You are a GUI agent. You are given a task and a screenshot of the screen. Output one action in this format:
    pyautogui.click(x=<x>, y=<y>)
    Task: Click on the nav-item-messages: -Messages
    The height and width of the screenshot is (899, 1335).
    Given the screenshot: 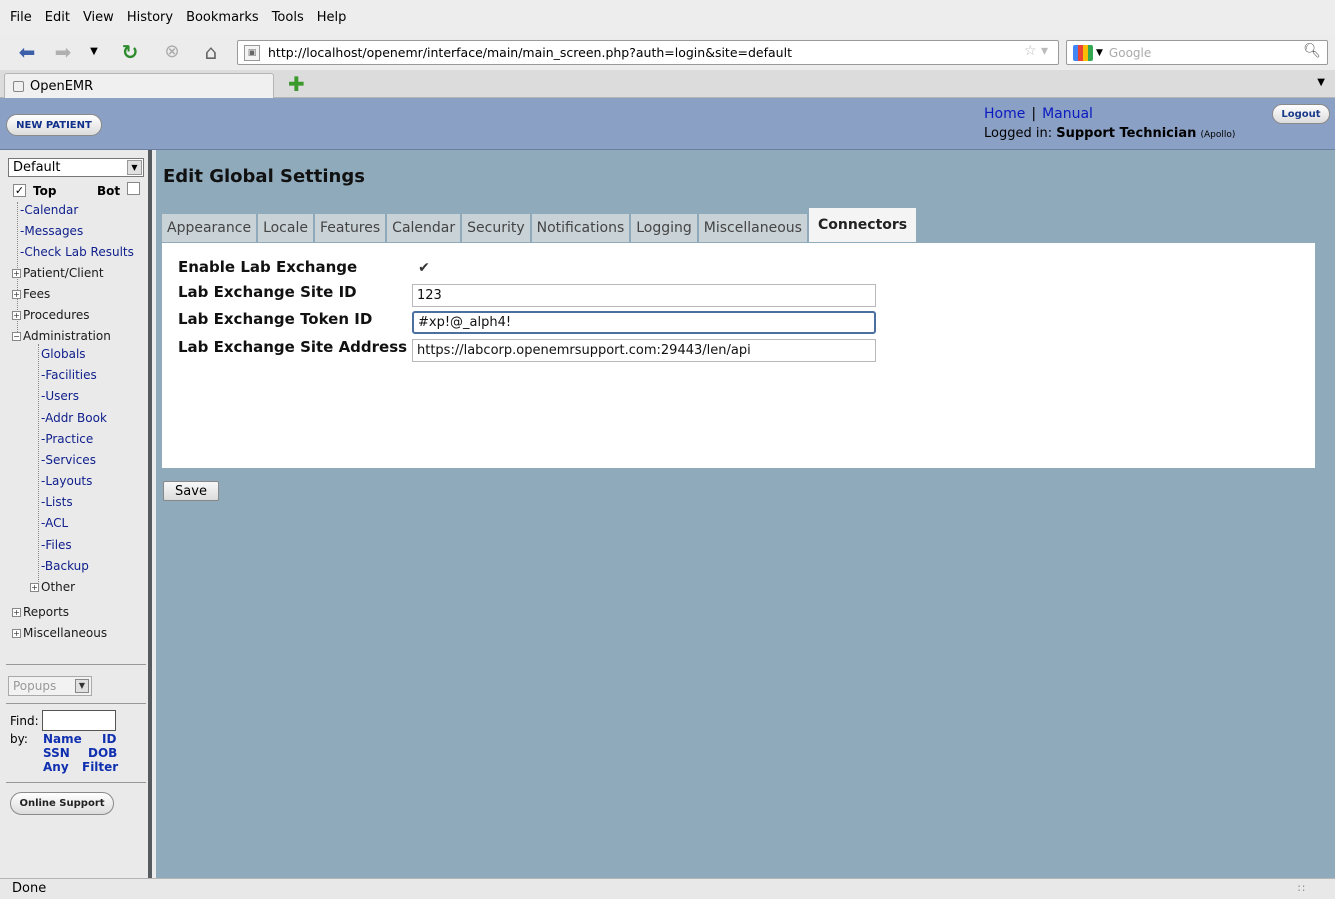 What is the action you would take?
    pyautogui.click(x=51, y=231)
    